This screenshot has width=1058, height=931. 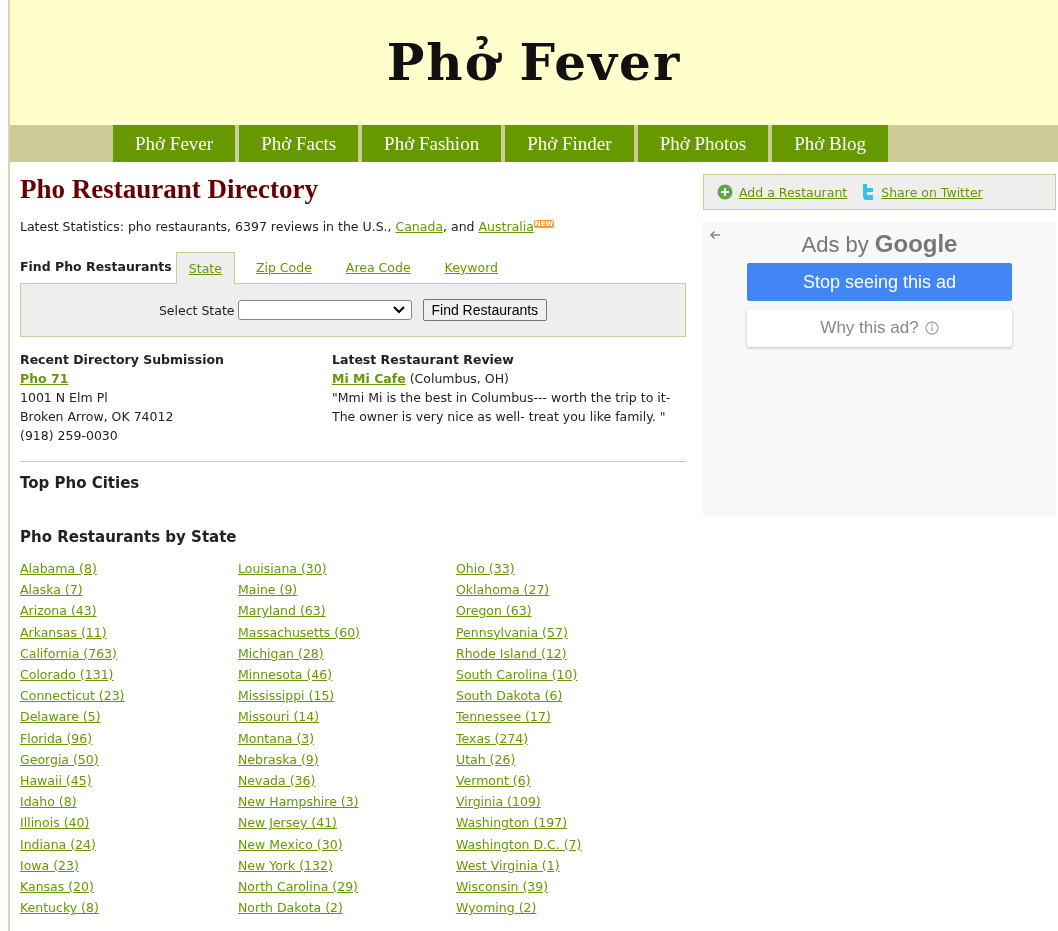 I want to click on state-link: California (763), so click(x=68, y=653).